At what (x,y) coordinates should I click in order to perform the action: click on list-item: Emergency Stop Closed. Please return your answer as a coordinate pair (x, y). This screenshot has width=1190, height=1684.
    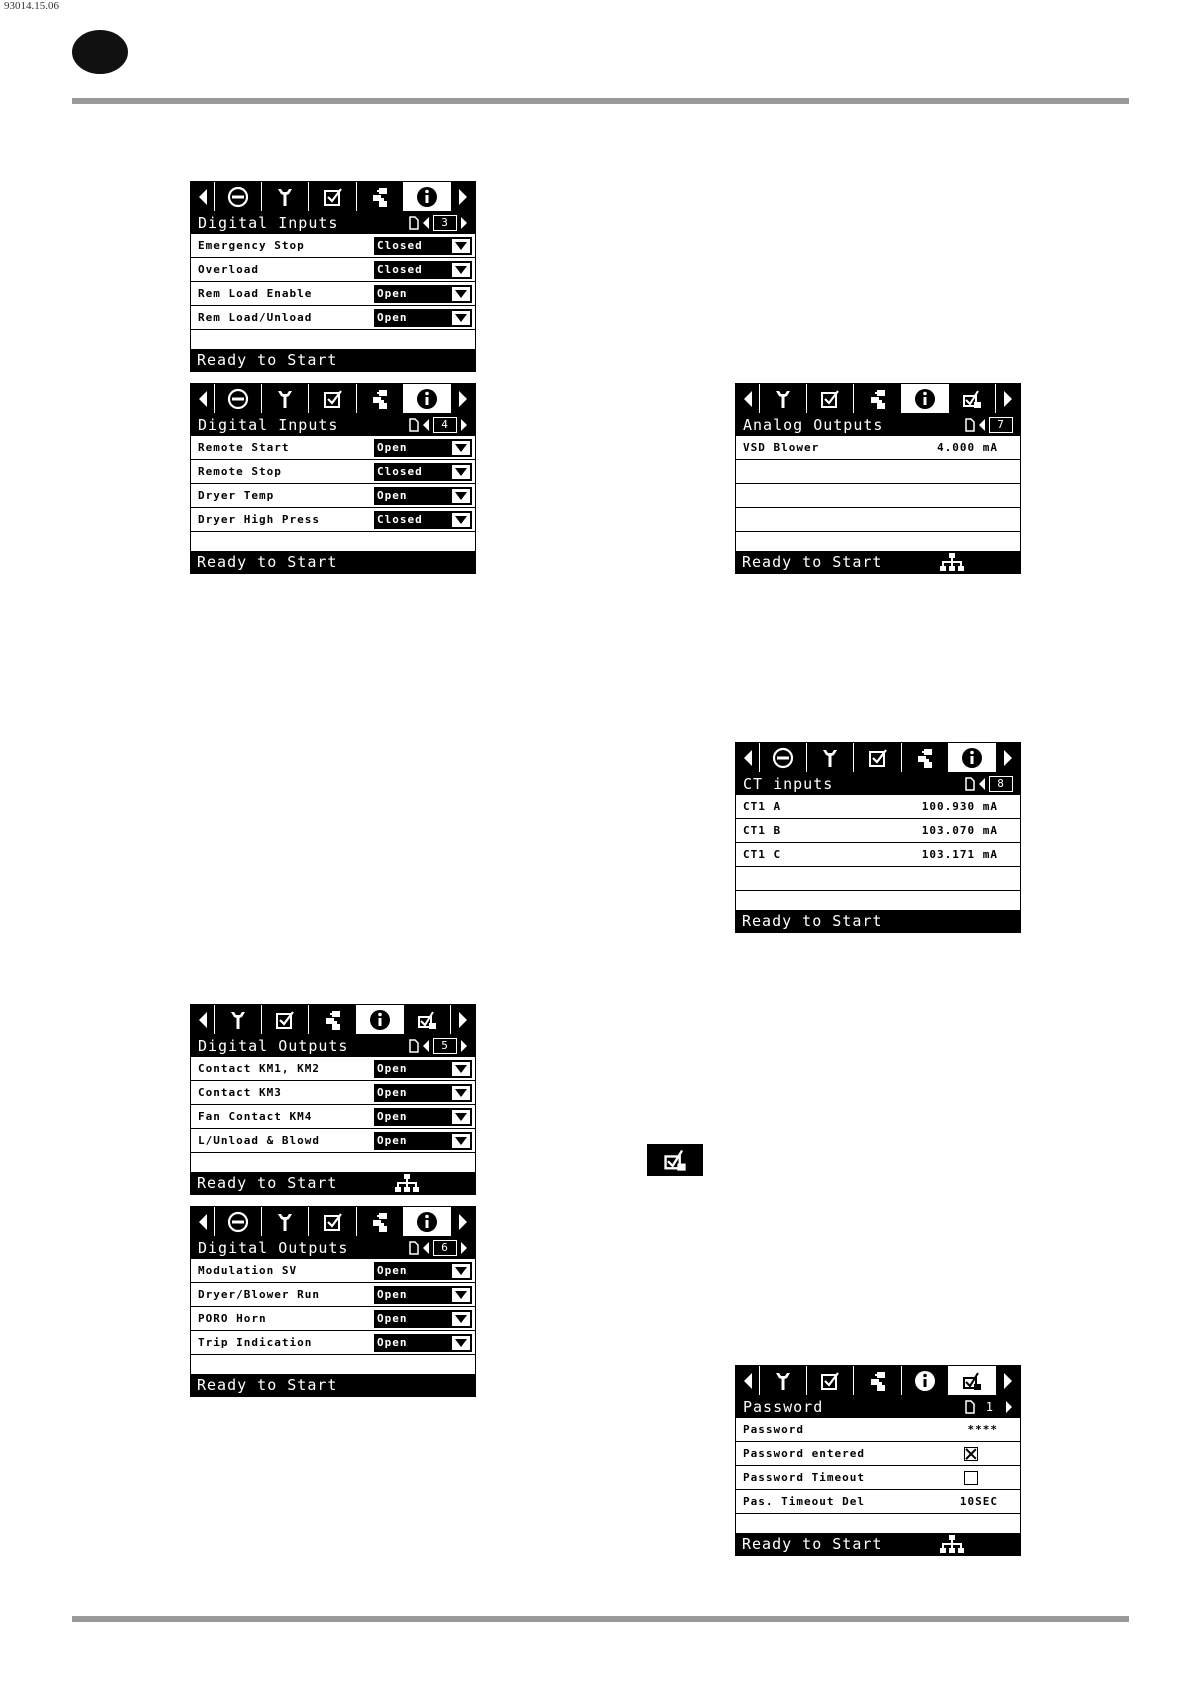
    Looking at the image, I should click on (333, 246).